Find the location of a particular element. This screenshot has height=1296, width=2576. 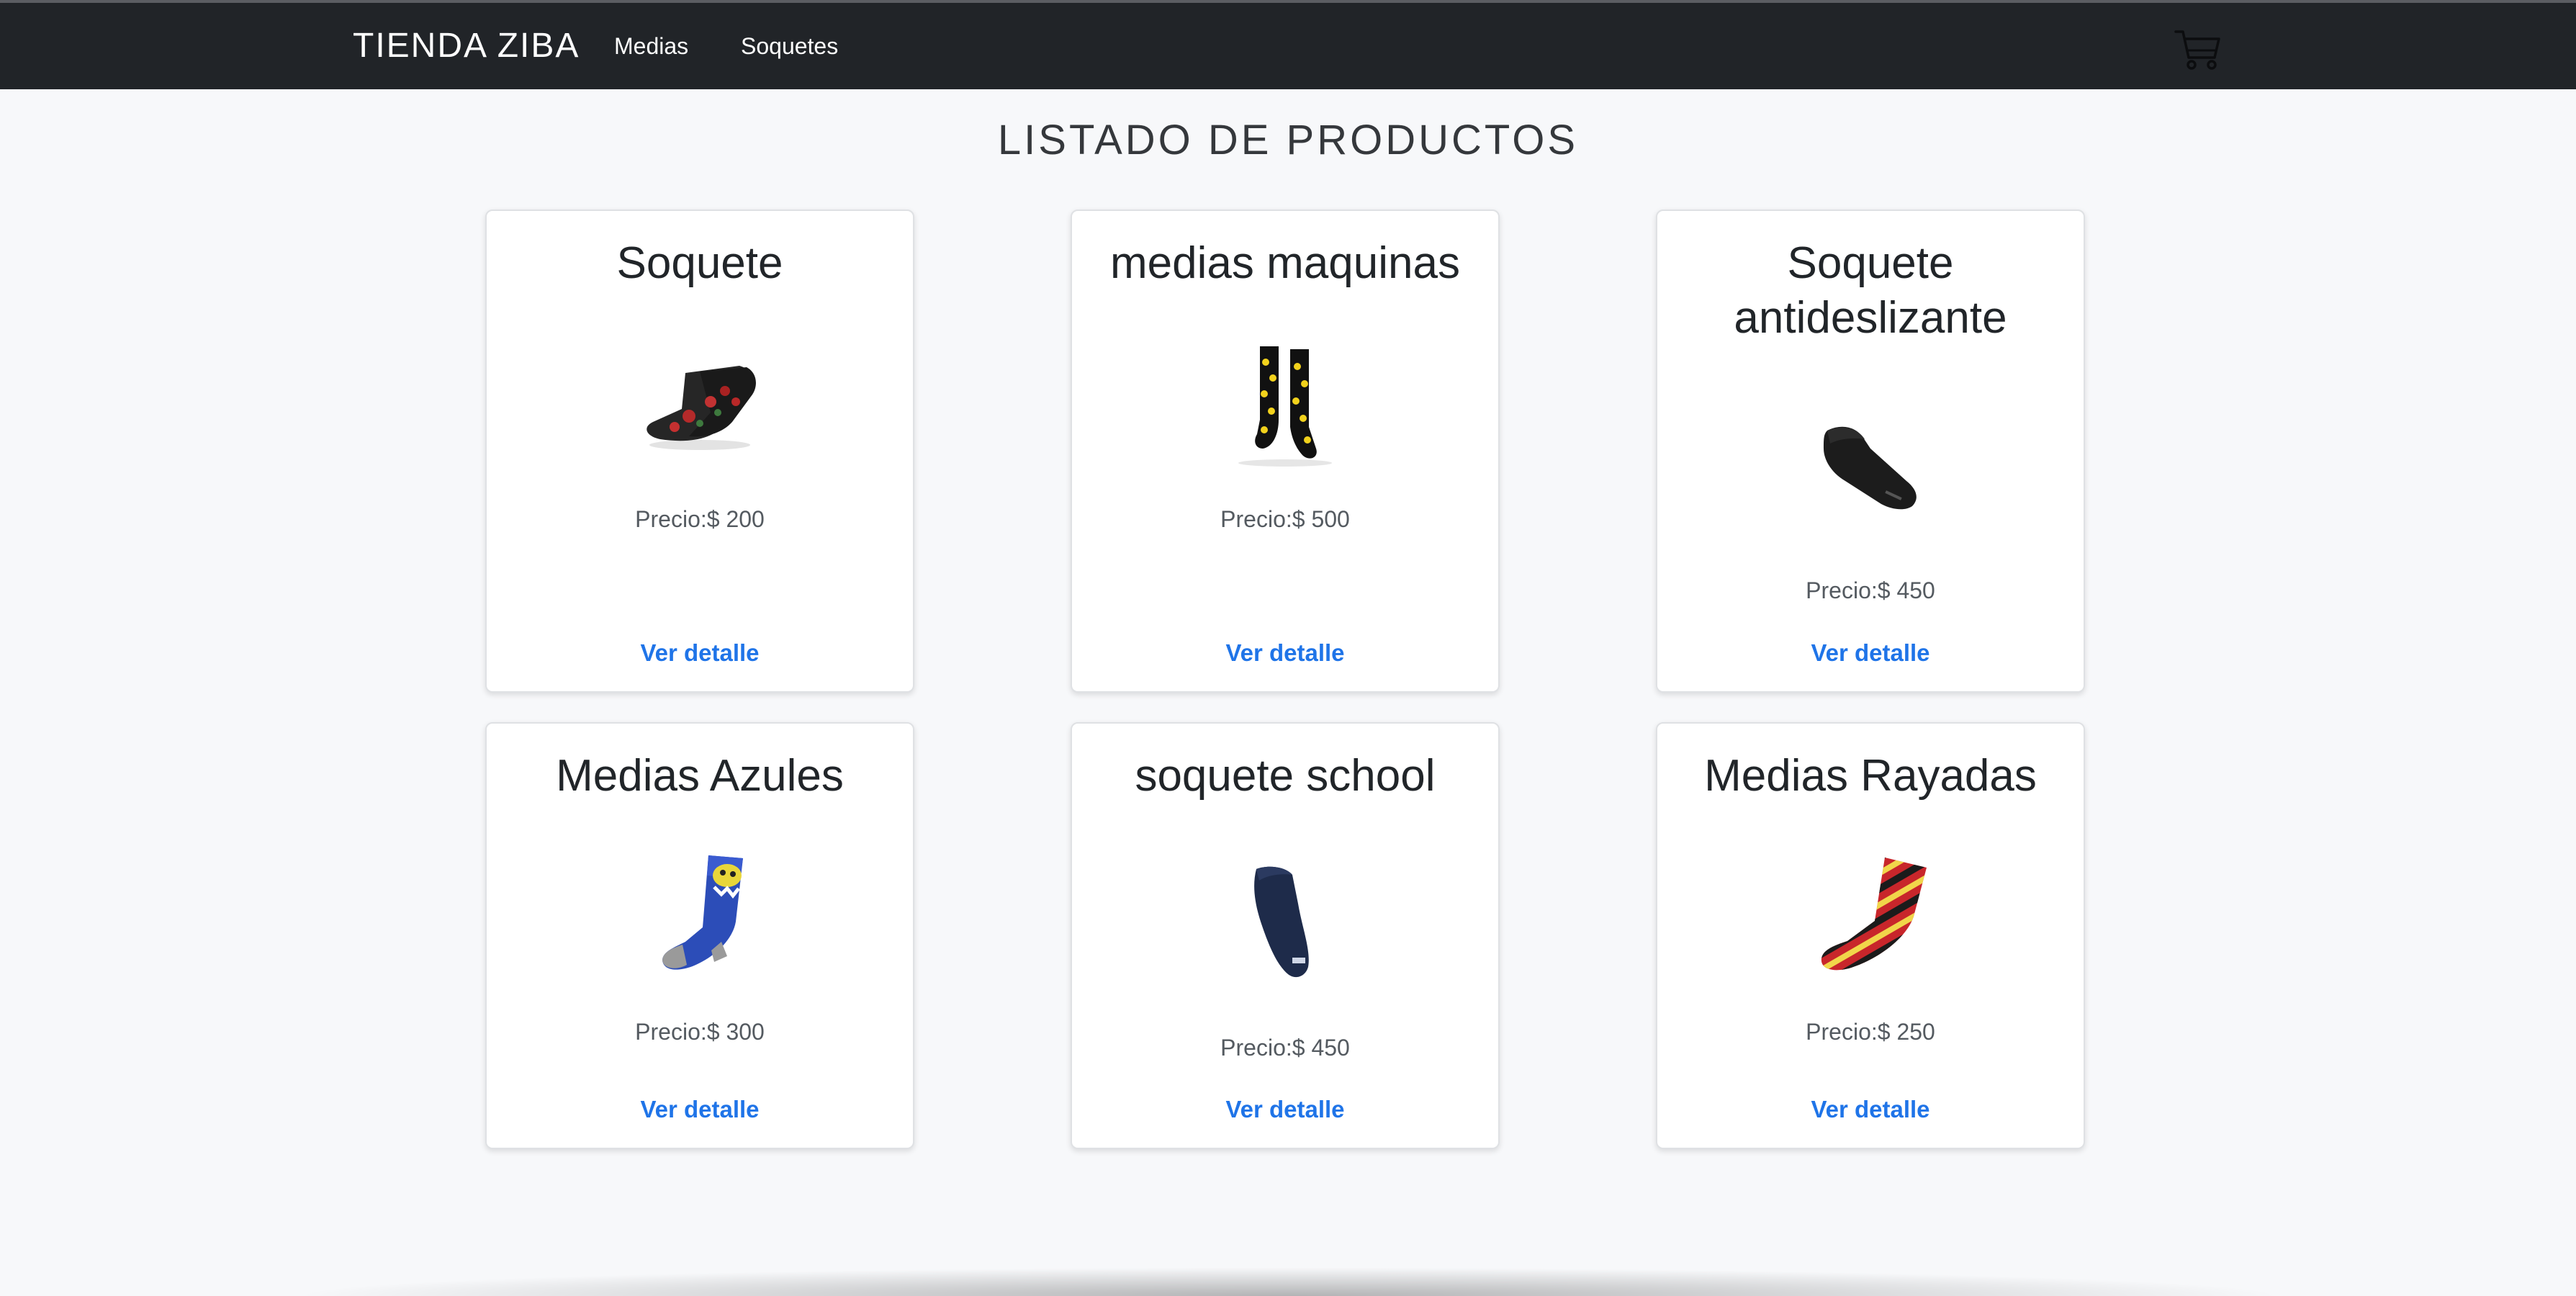

nav-link-soquetes: Soquetes is located at coordinates (789, 46).